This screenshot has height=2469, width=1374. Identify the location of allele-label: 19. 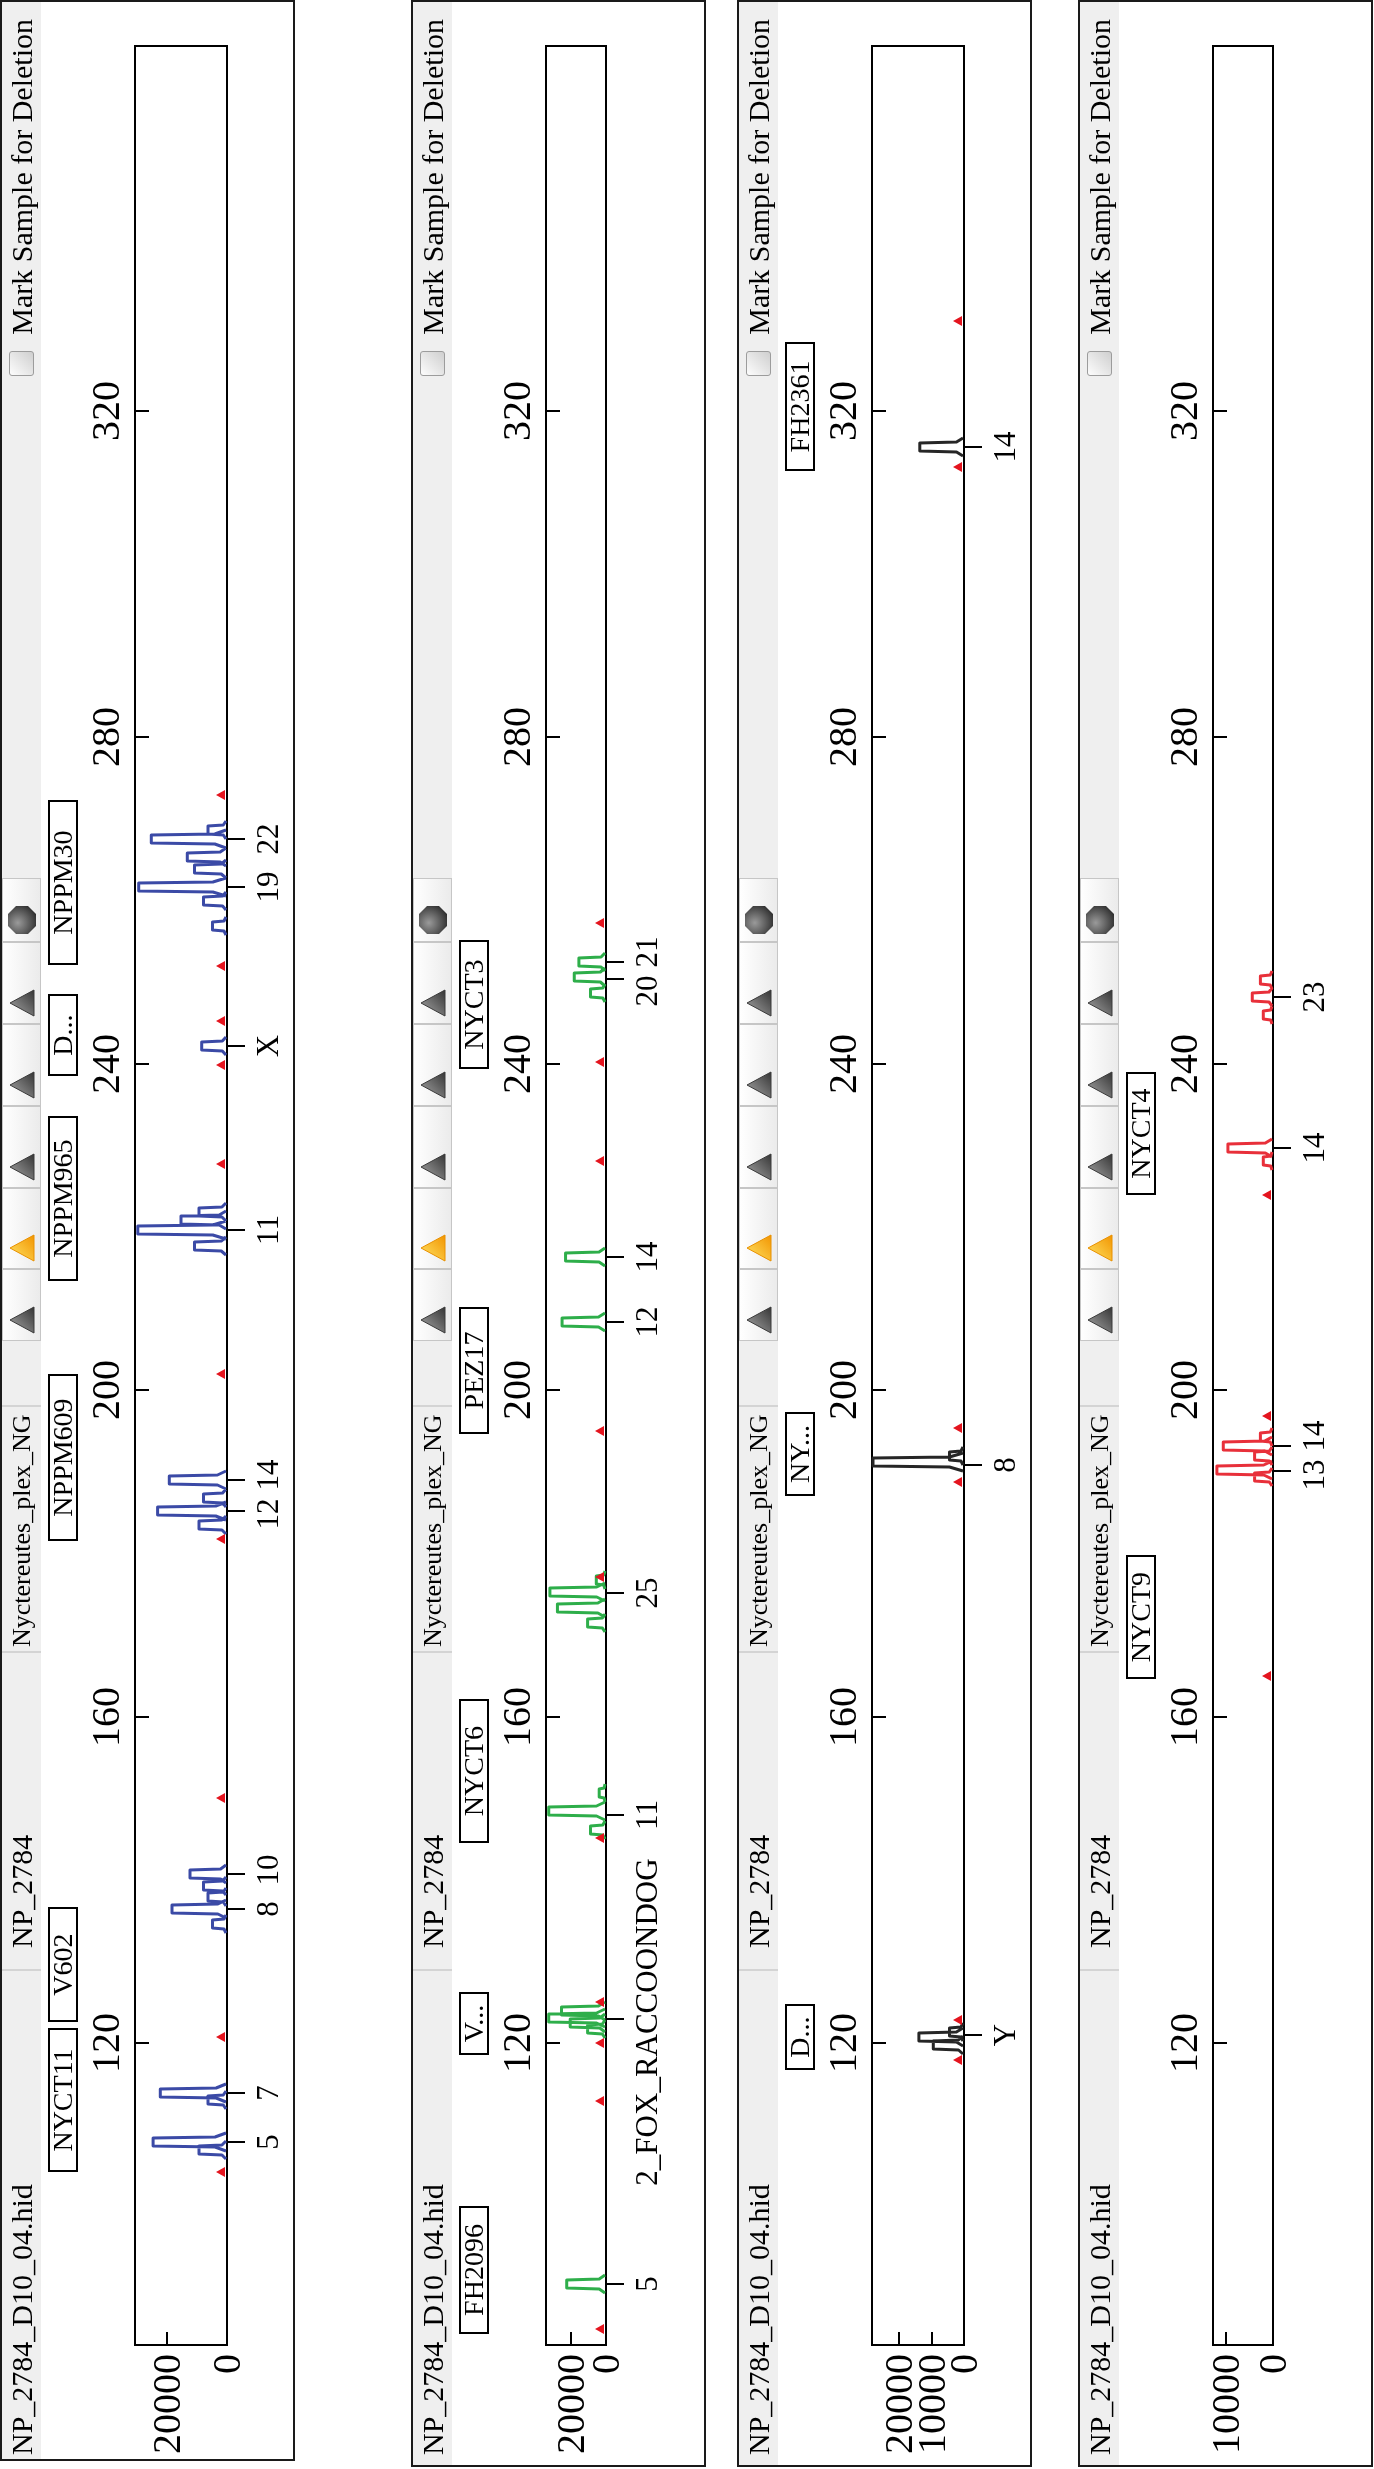
(267, 887).